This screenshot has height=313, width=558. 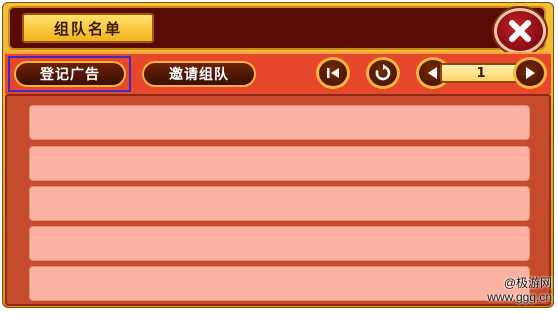 I want to click on window-title: 组队名单, so click(x=87, y=28).